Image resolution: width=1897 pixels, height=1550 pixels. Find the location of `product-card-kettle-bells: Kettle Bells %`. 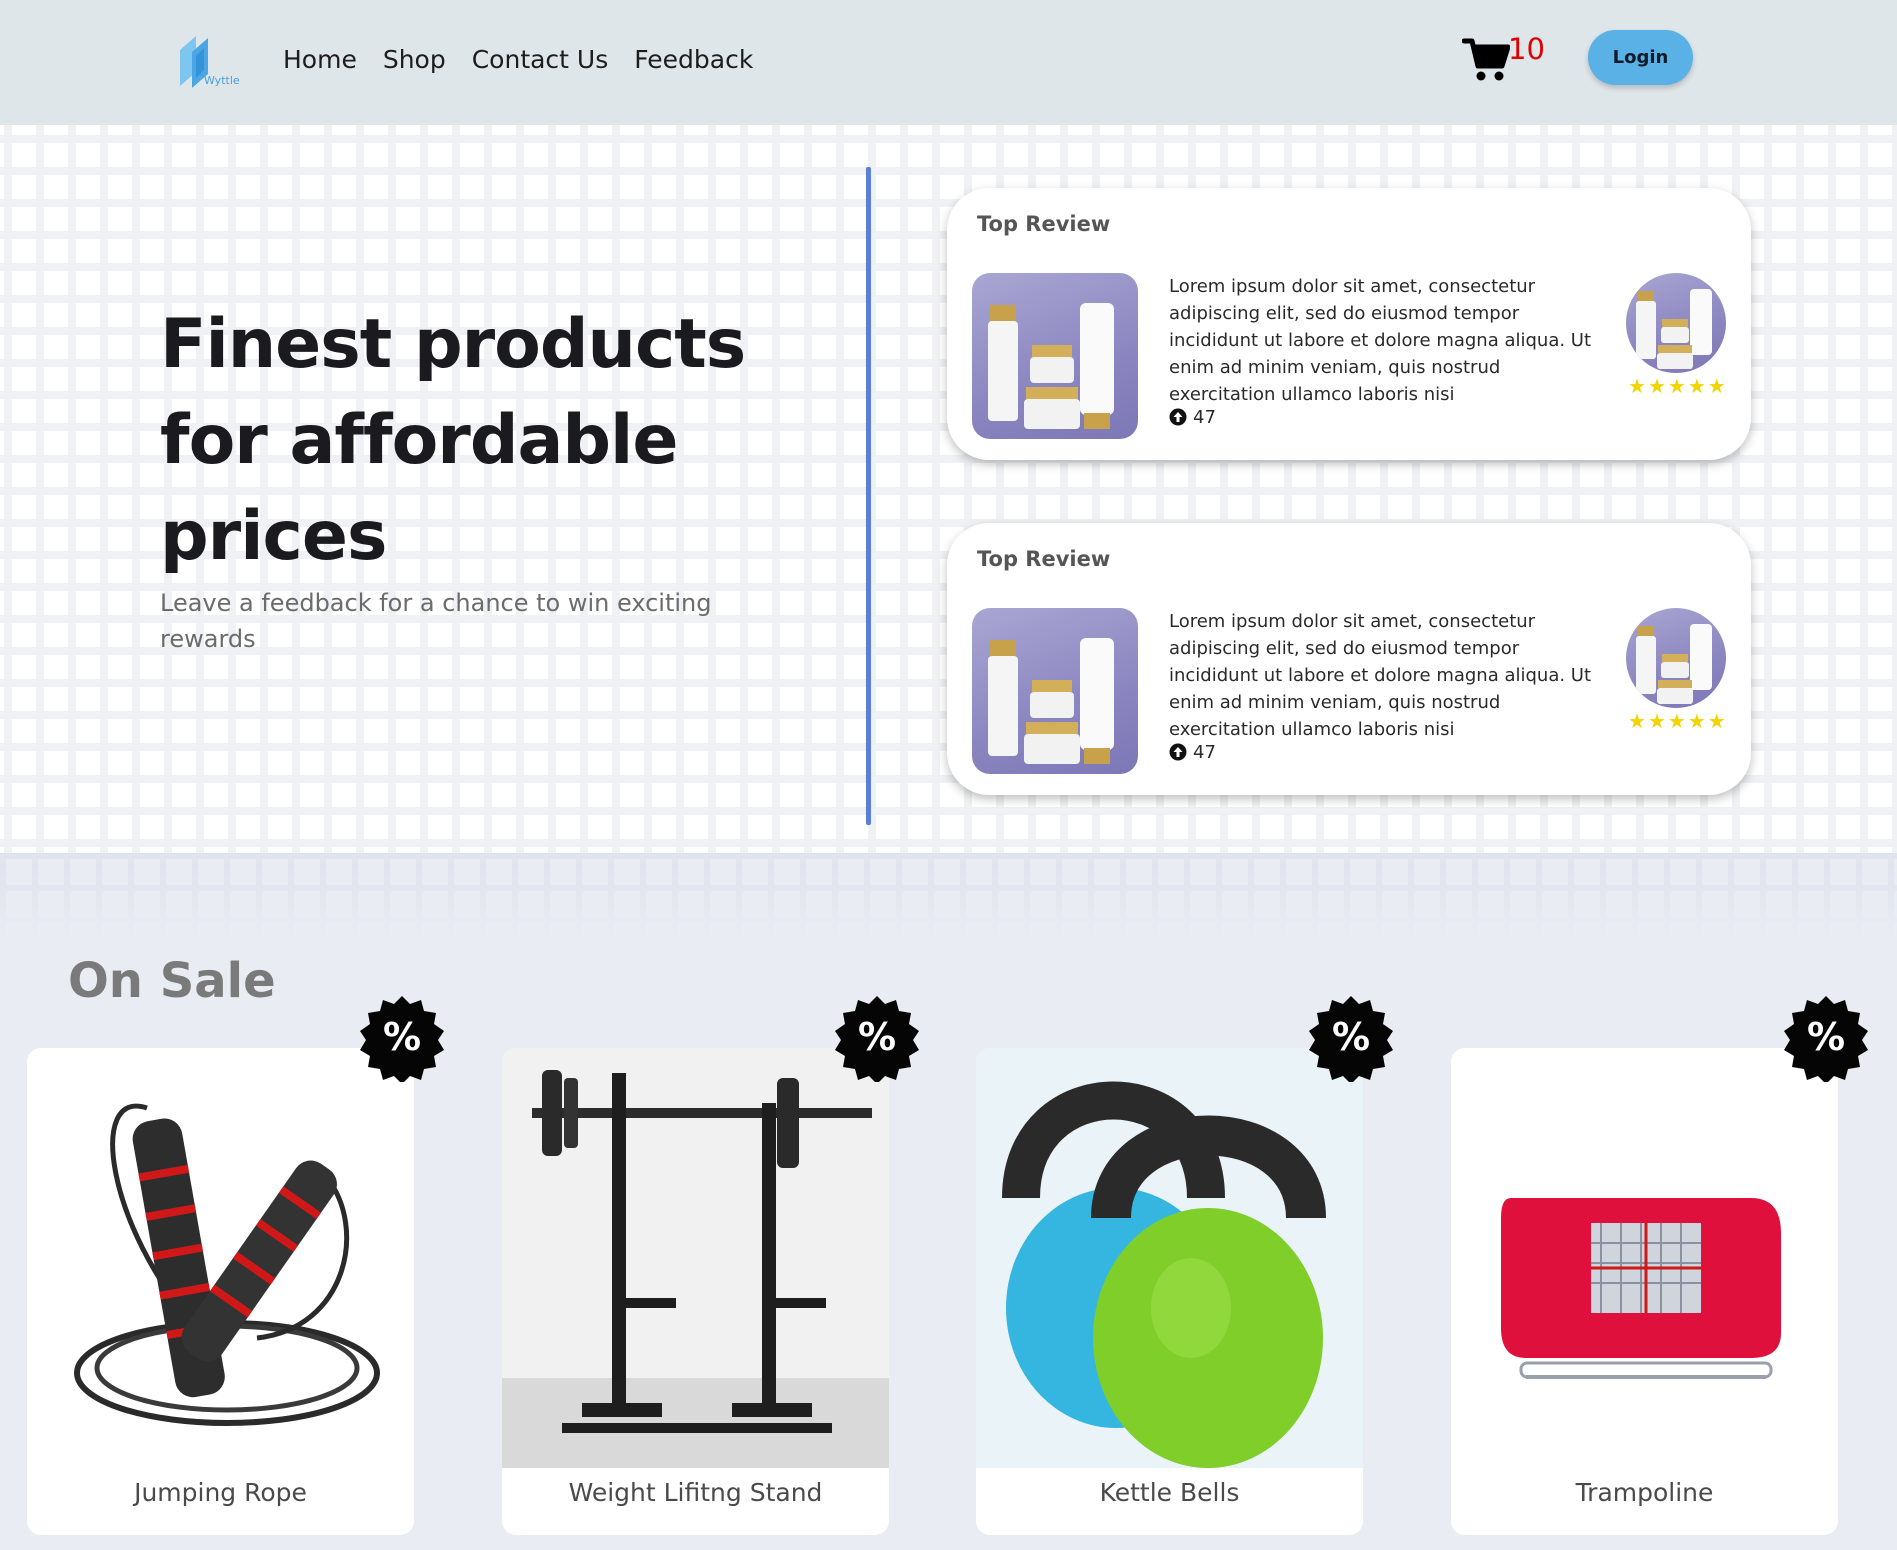

product-card-kettle-bells: Kettle Bells % is located at coordinates (1184, 1265).